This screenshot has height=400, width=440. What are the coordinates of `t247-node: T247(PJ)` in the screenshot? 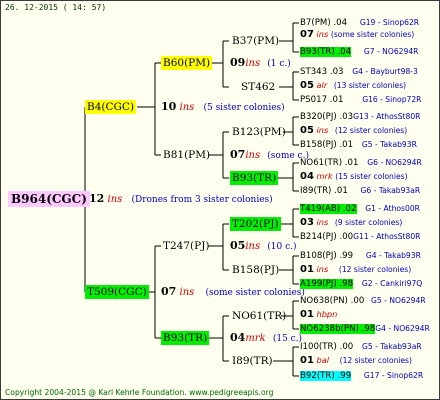 It's located at (186, 246).